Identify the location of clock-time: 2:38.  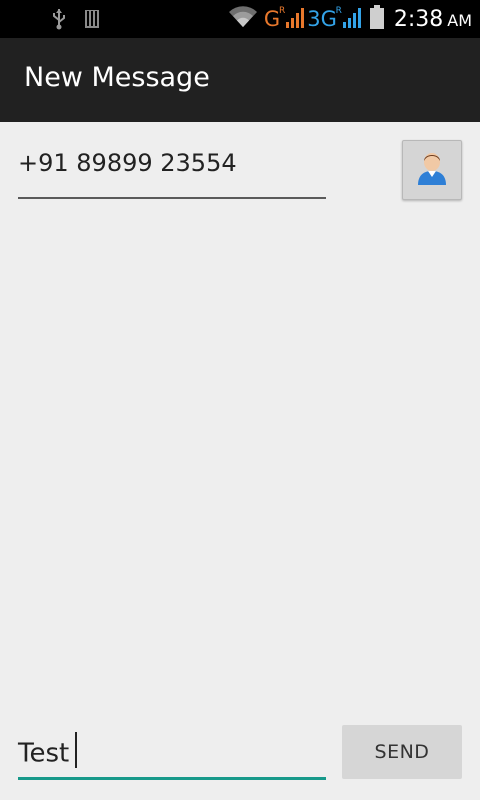
(418, 19).